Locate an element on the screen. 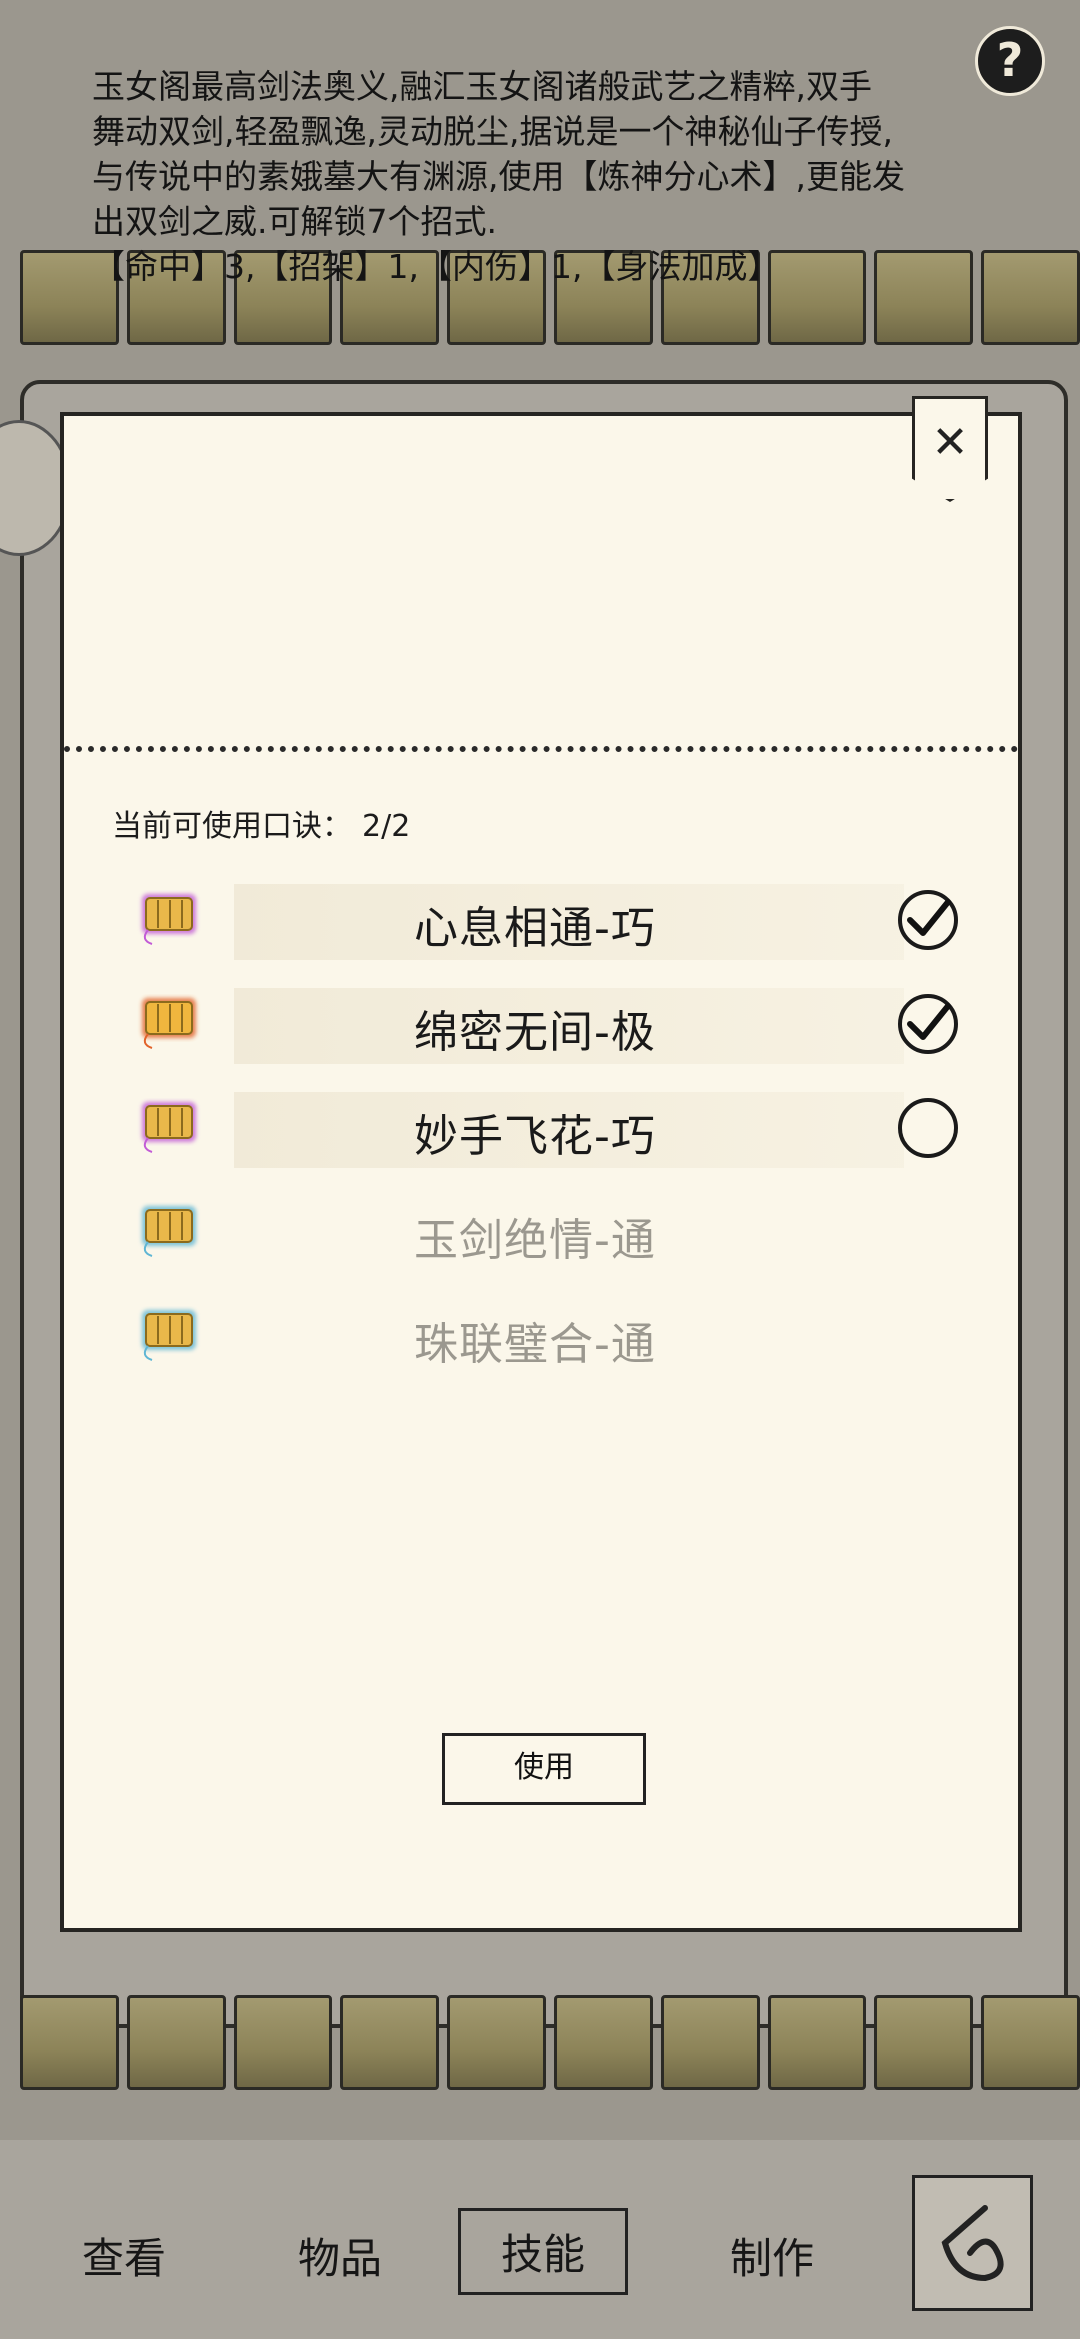  usable-label: 当前可使用口诀： is located at coordinates (232, 826).